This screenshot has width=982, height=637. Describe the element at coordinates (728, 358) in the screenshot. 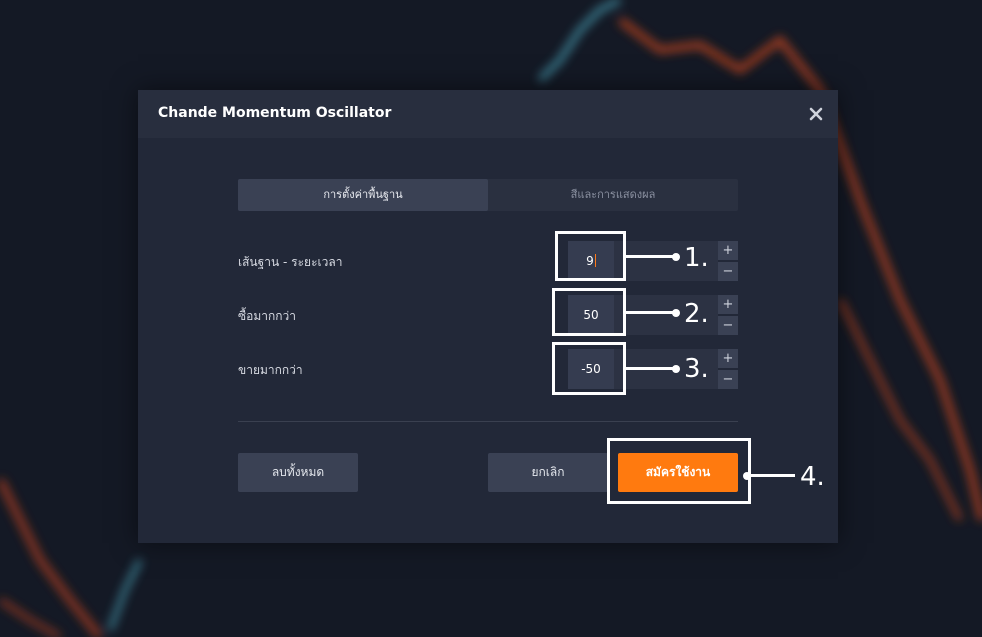

I see `oversold-increment-button: +` at that location.